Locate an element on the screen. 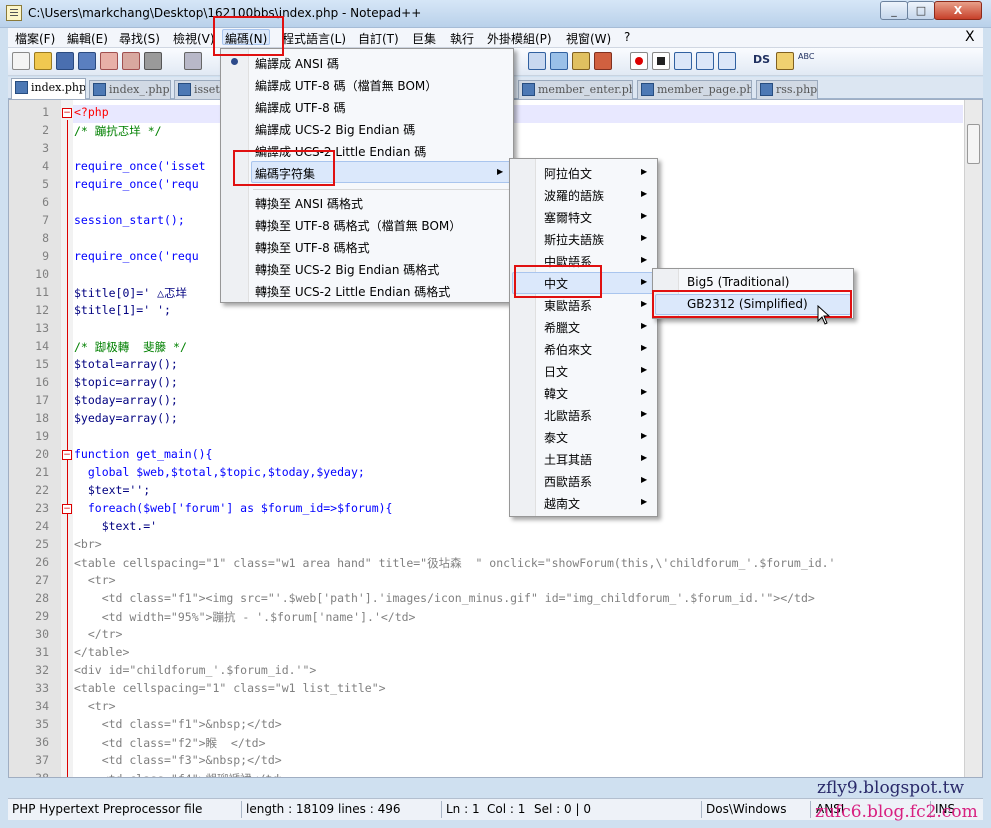 Image resolution: width=991 pixels, height=828 pixels. play-multiple-macro-icon is located at coordinates (705, 61).